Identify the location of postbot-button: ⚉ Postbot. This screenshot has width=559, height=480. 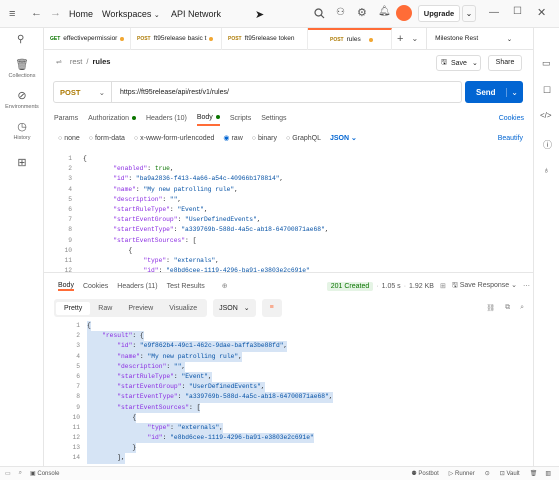
(424, 473).